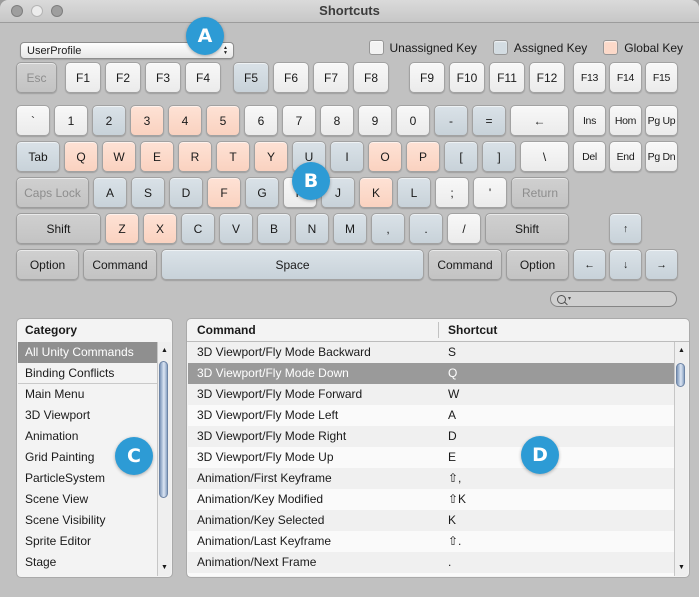  Describe the element at coordinates (251, 77) in the screenshot. I see `key-f5: F5` at that location.